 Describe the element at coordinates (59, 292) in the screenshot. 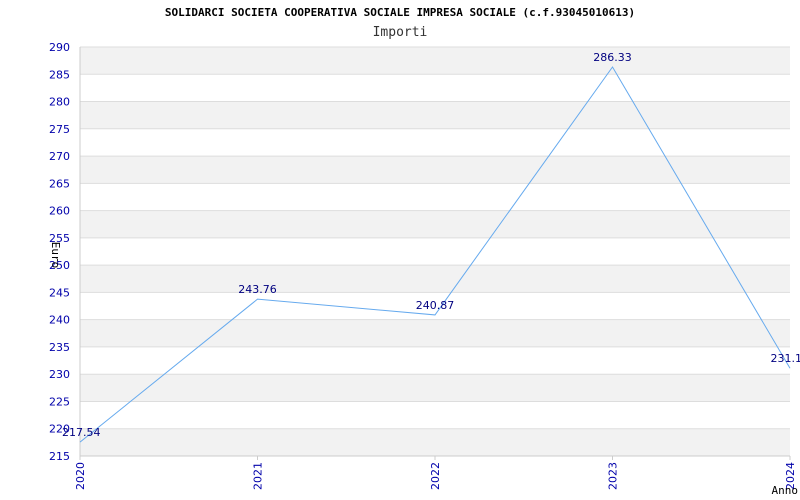

I see `y-tick-label: 245` at that location.